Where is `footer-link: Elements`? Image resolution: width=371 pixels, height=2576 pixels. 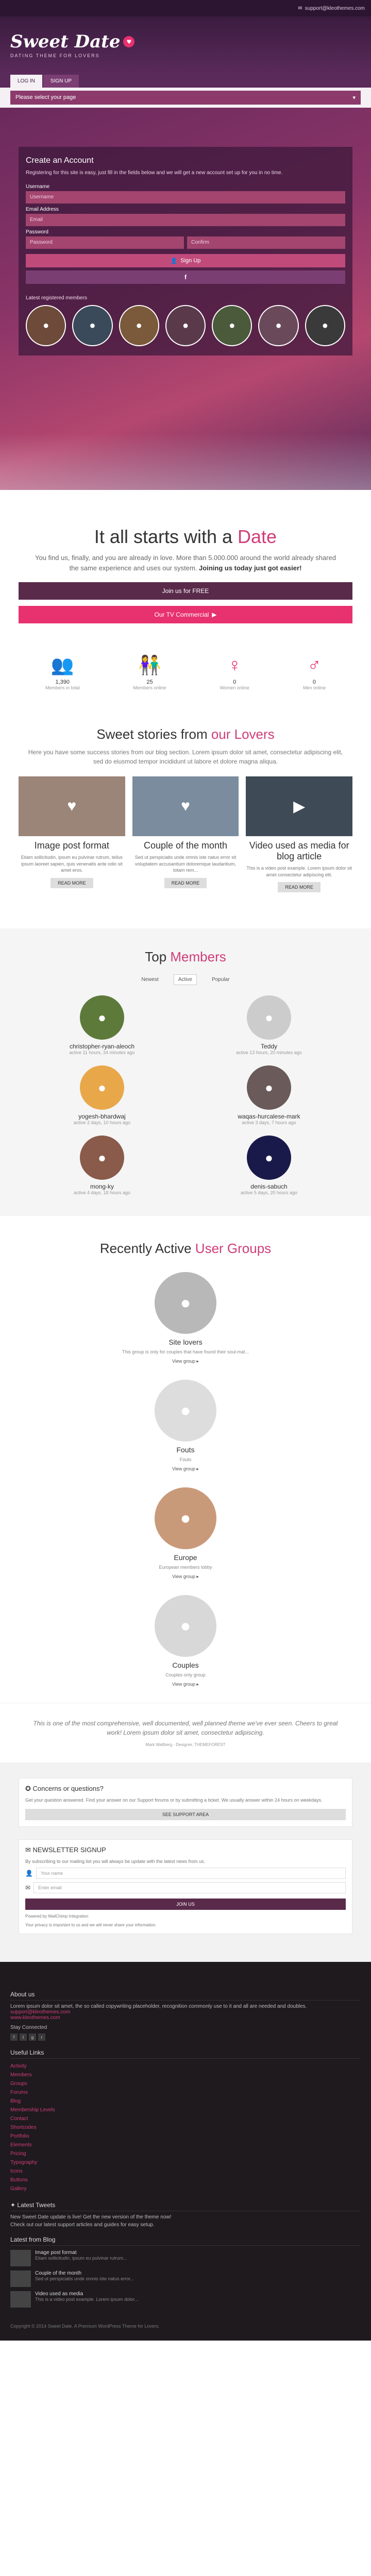 footer-link: Elements is located at coordinates (185, 2145).